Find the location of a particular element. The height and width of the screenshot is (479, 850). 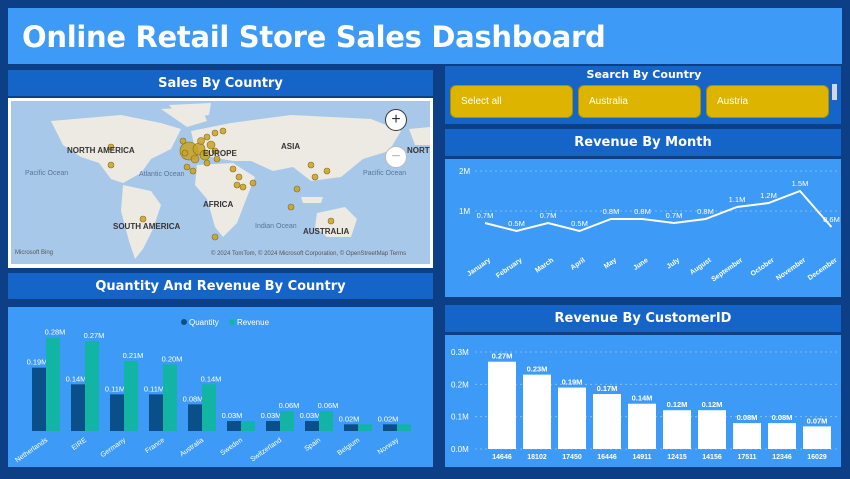

x-tick-january: January is located at coordinates (479, 267).